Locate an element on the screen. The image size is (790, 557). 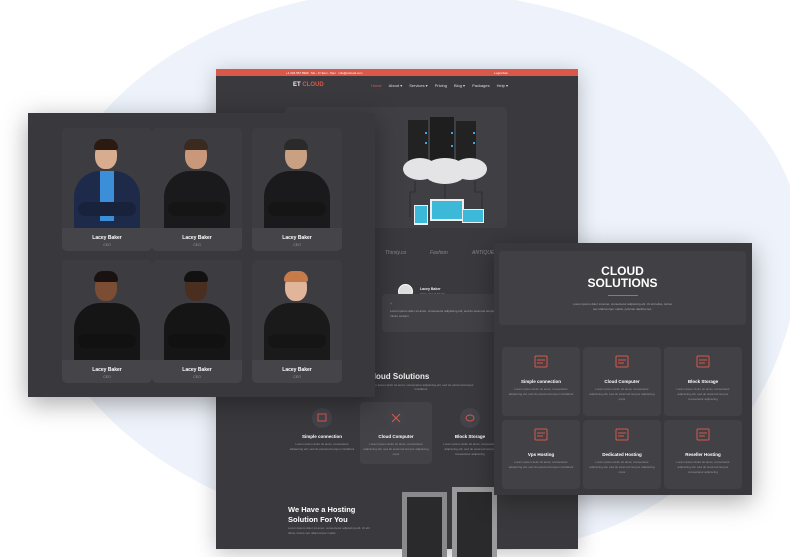
partner-logo: ANTIQUE is located at coordinates (483, 253).